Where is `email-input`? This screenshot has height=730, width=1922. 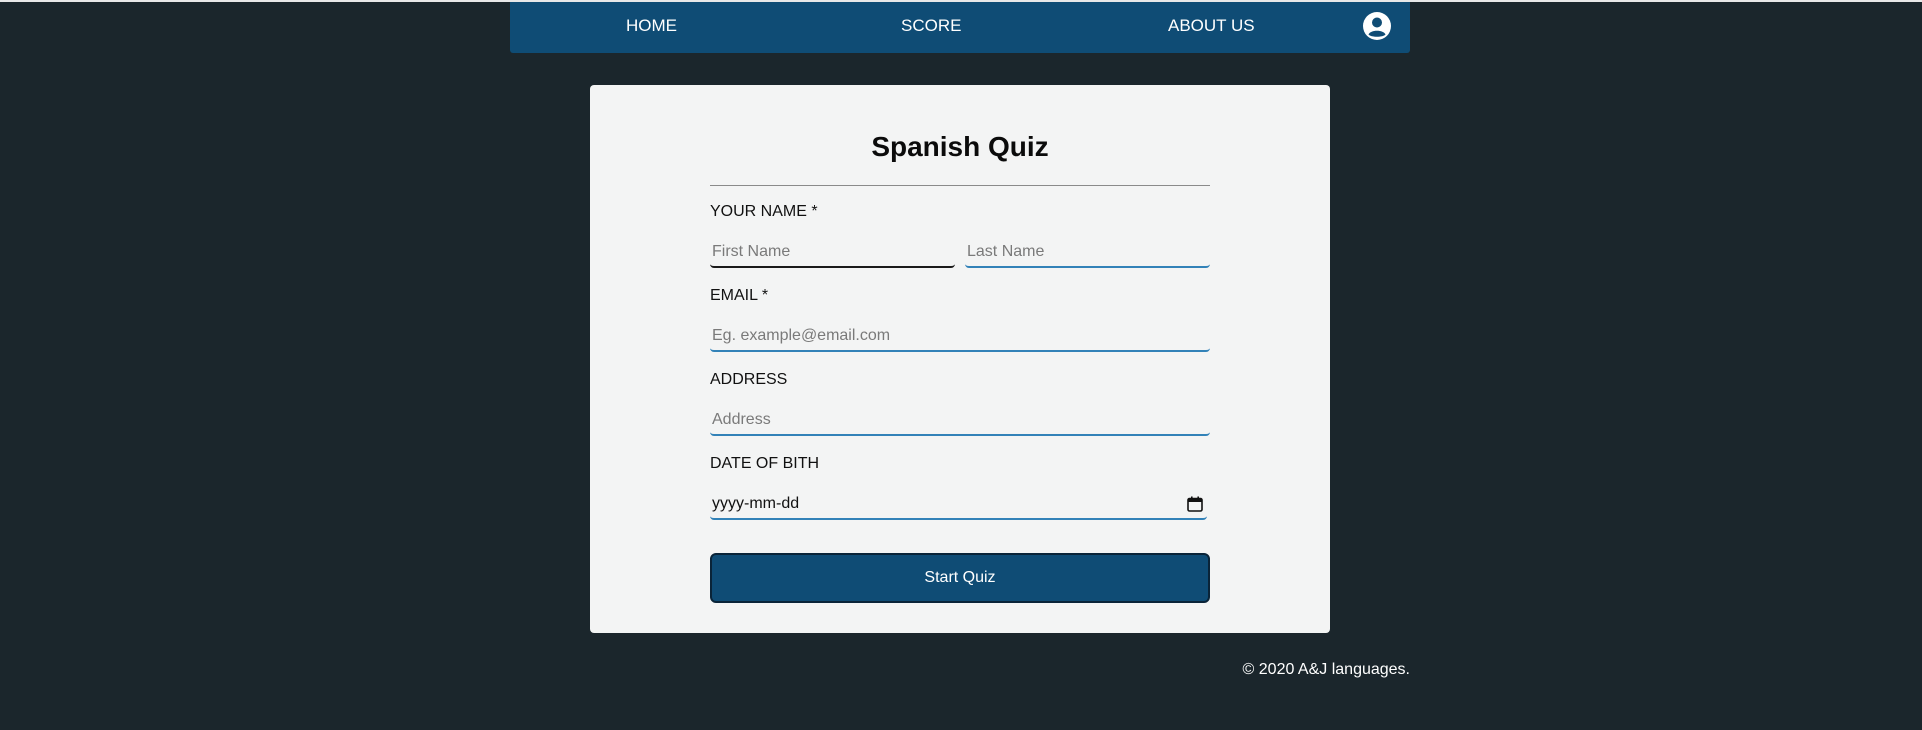
email-input is located at coordinates (960, 337).